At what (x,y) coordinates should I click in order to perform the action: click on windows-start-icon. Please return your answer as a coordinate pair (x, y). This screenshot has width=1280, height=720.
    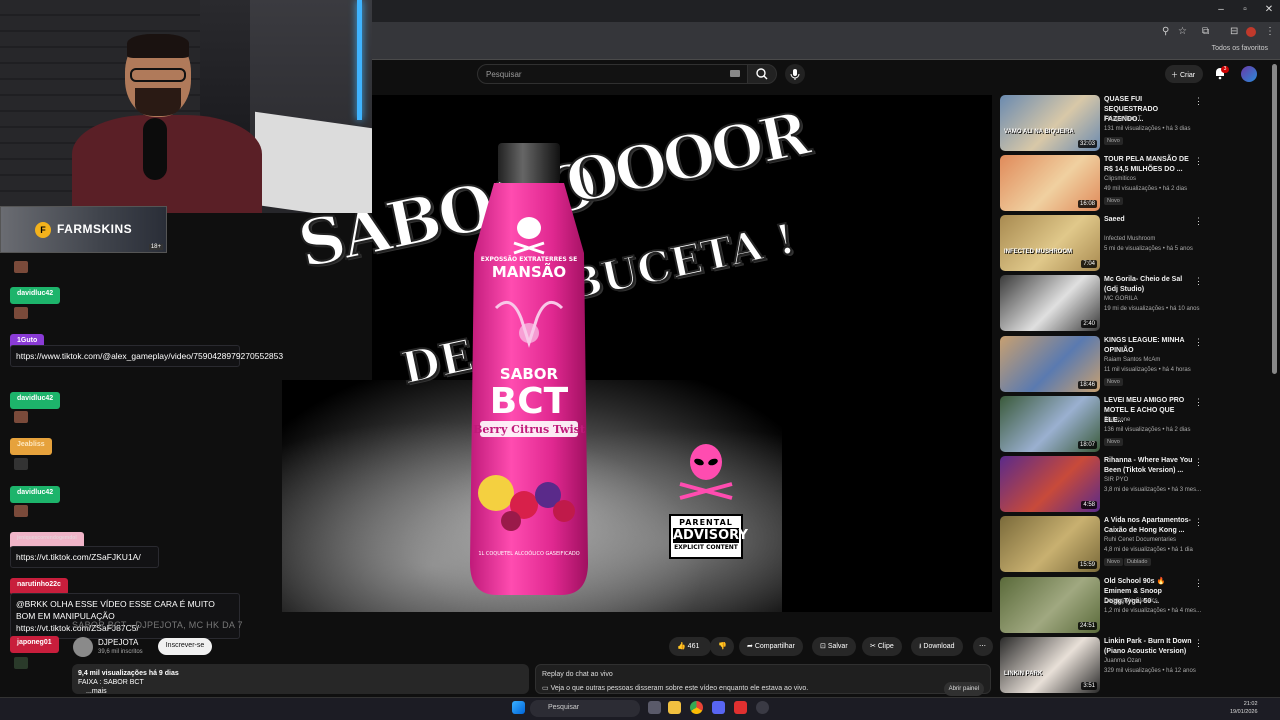
    Looking at the image, I should click on (518, 707).